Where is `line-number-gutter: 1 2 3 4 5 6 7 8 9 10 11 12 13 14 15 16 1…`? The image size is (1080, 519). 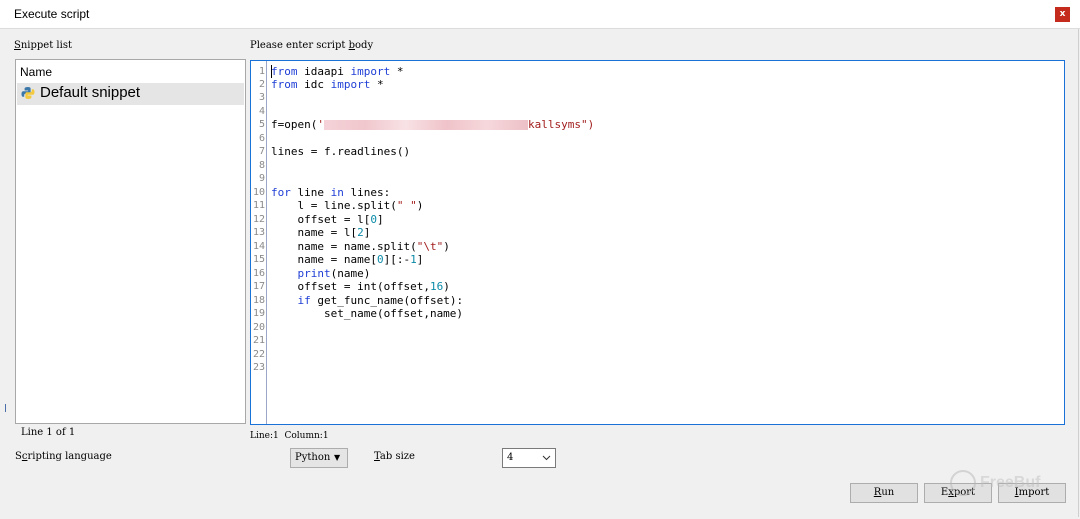 line-number-gutter: 1 2 3 4 5 6 7 8 9 10 11 12 13 14 15 16 1… is located at coordinates (259, 242).